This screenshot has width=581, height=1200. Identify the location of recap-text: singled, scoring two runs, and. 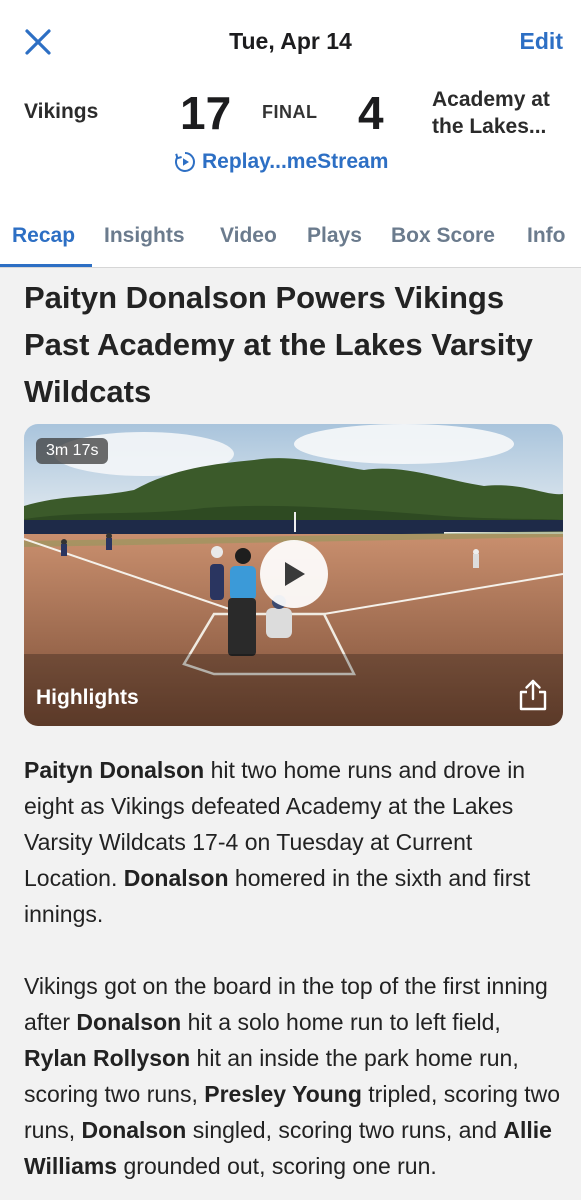
(345, 1130).